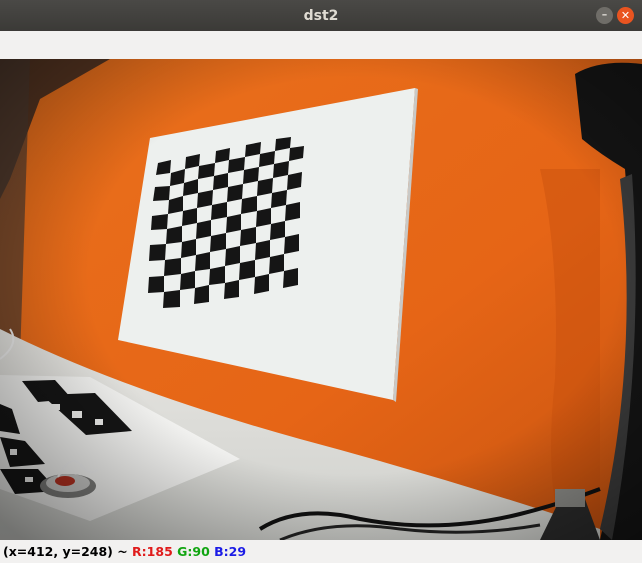 This screenshot has height=563, width=642. Describe the element at coordinates (193, 551) in the screenshot. I see `status-green-value: G:90` at that location.